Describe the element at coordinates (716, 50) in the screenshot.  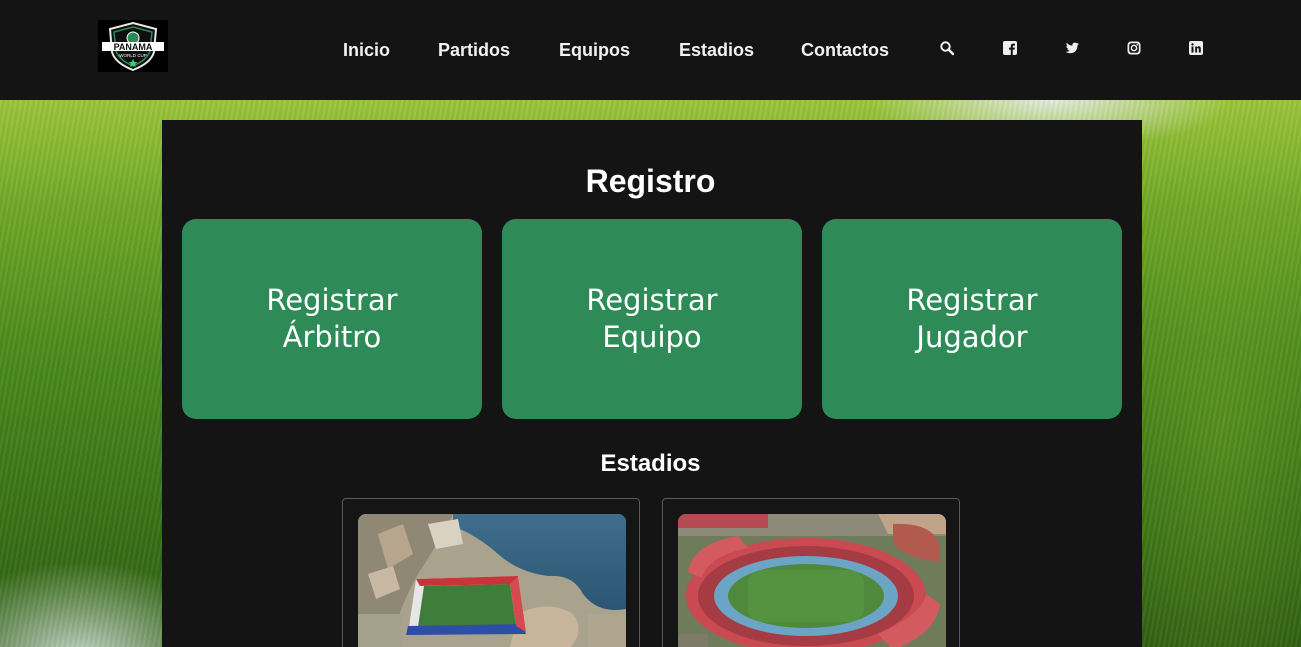
I see `nav-estadios: Estadios` at that location.